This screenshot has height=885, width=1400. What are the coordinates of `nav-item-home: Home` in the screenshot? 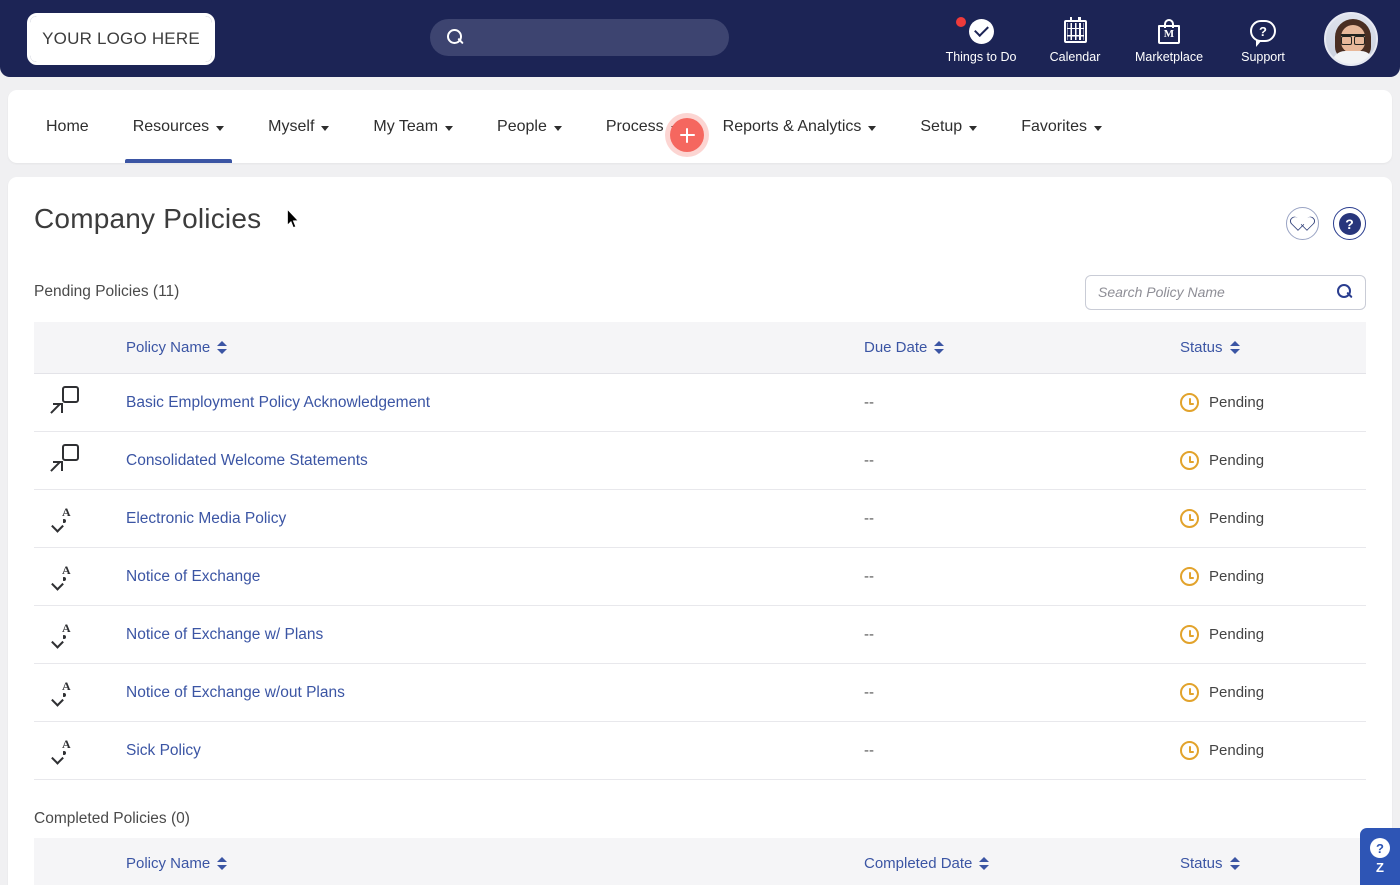 It's located at (74, 126).